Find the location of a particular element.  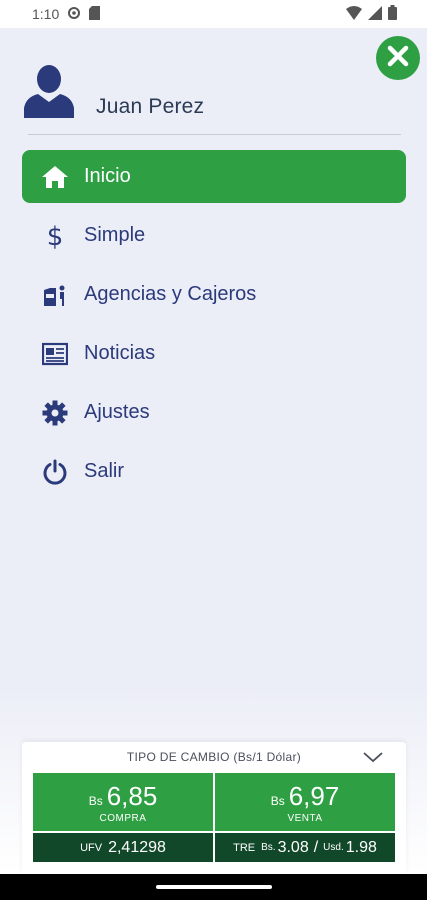

user-profile: Juan Perez is located at coordinates (114, 93).